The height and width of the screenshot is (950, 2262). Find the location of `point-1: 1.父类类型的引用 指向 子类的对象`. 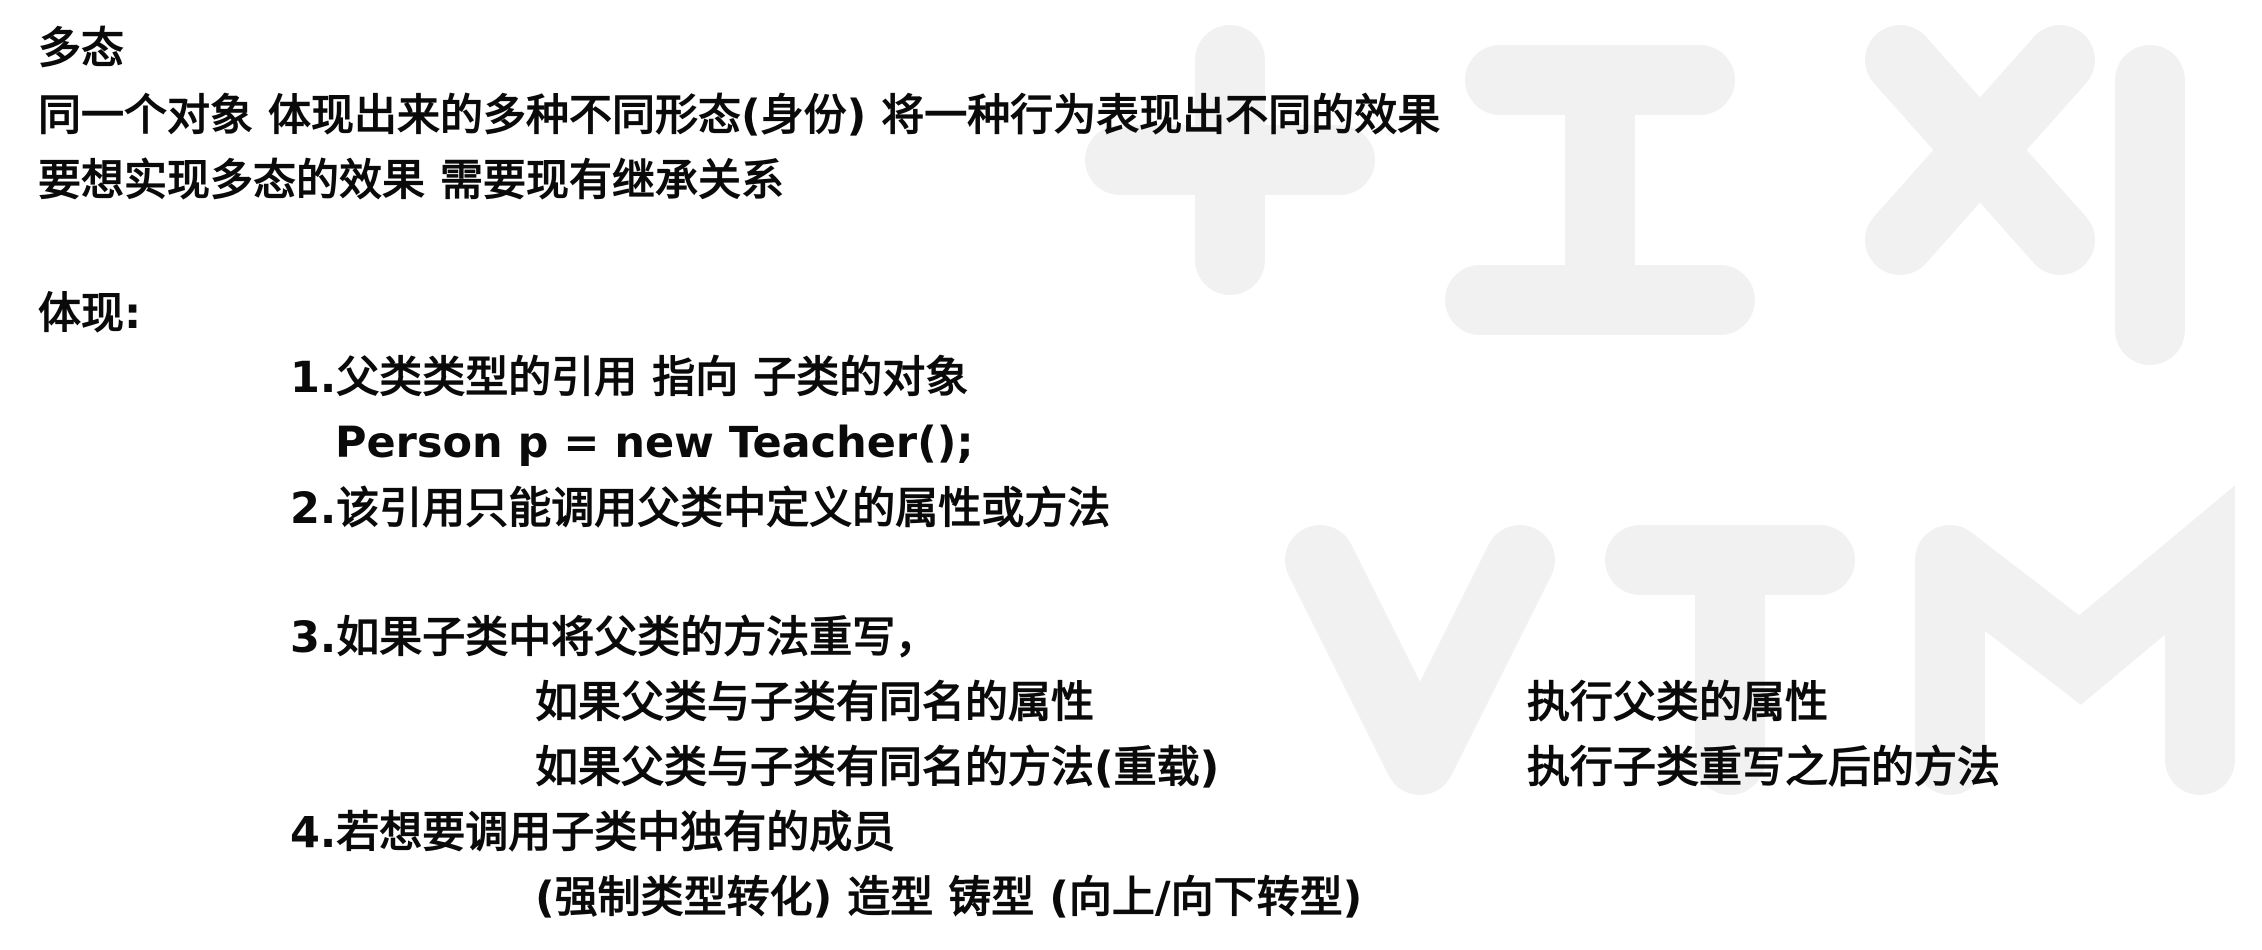

point-1: 1.父类类型的引用 指向 子类的对象 is located at coordinates (629, 378).